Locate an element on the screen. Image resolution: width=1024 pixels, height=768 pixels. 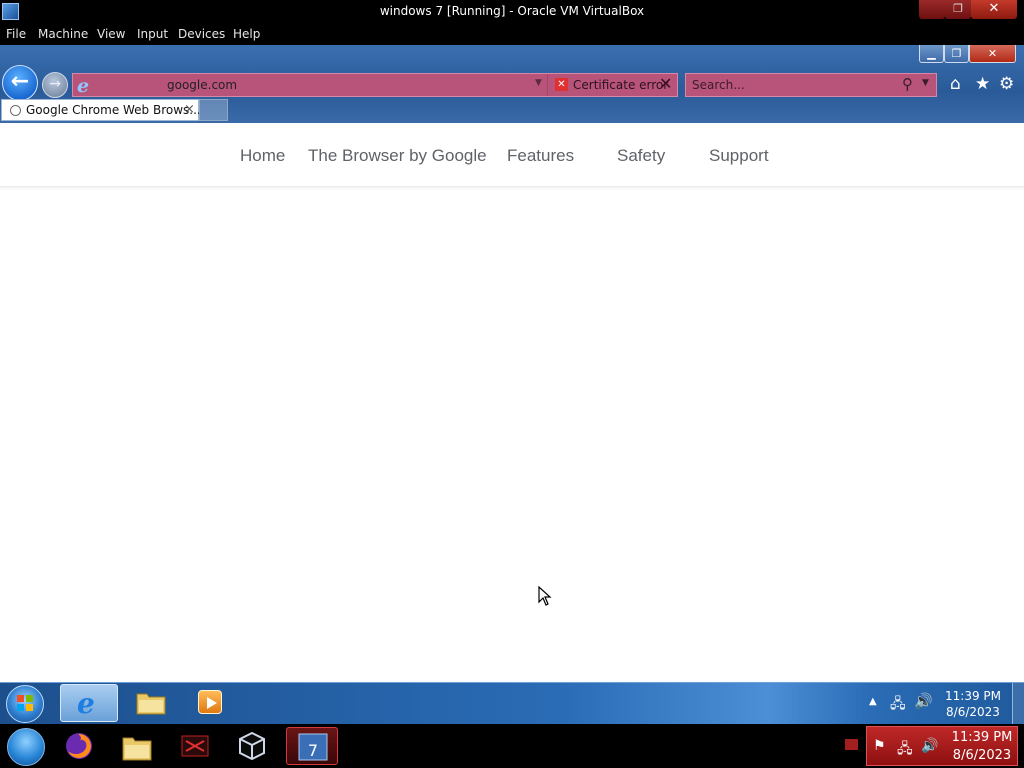
host-clock-date: 8/6/2023 is located at coordinates (982, 755).